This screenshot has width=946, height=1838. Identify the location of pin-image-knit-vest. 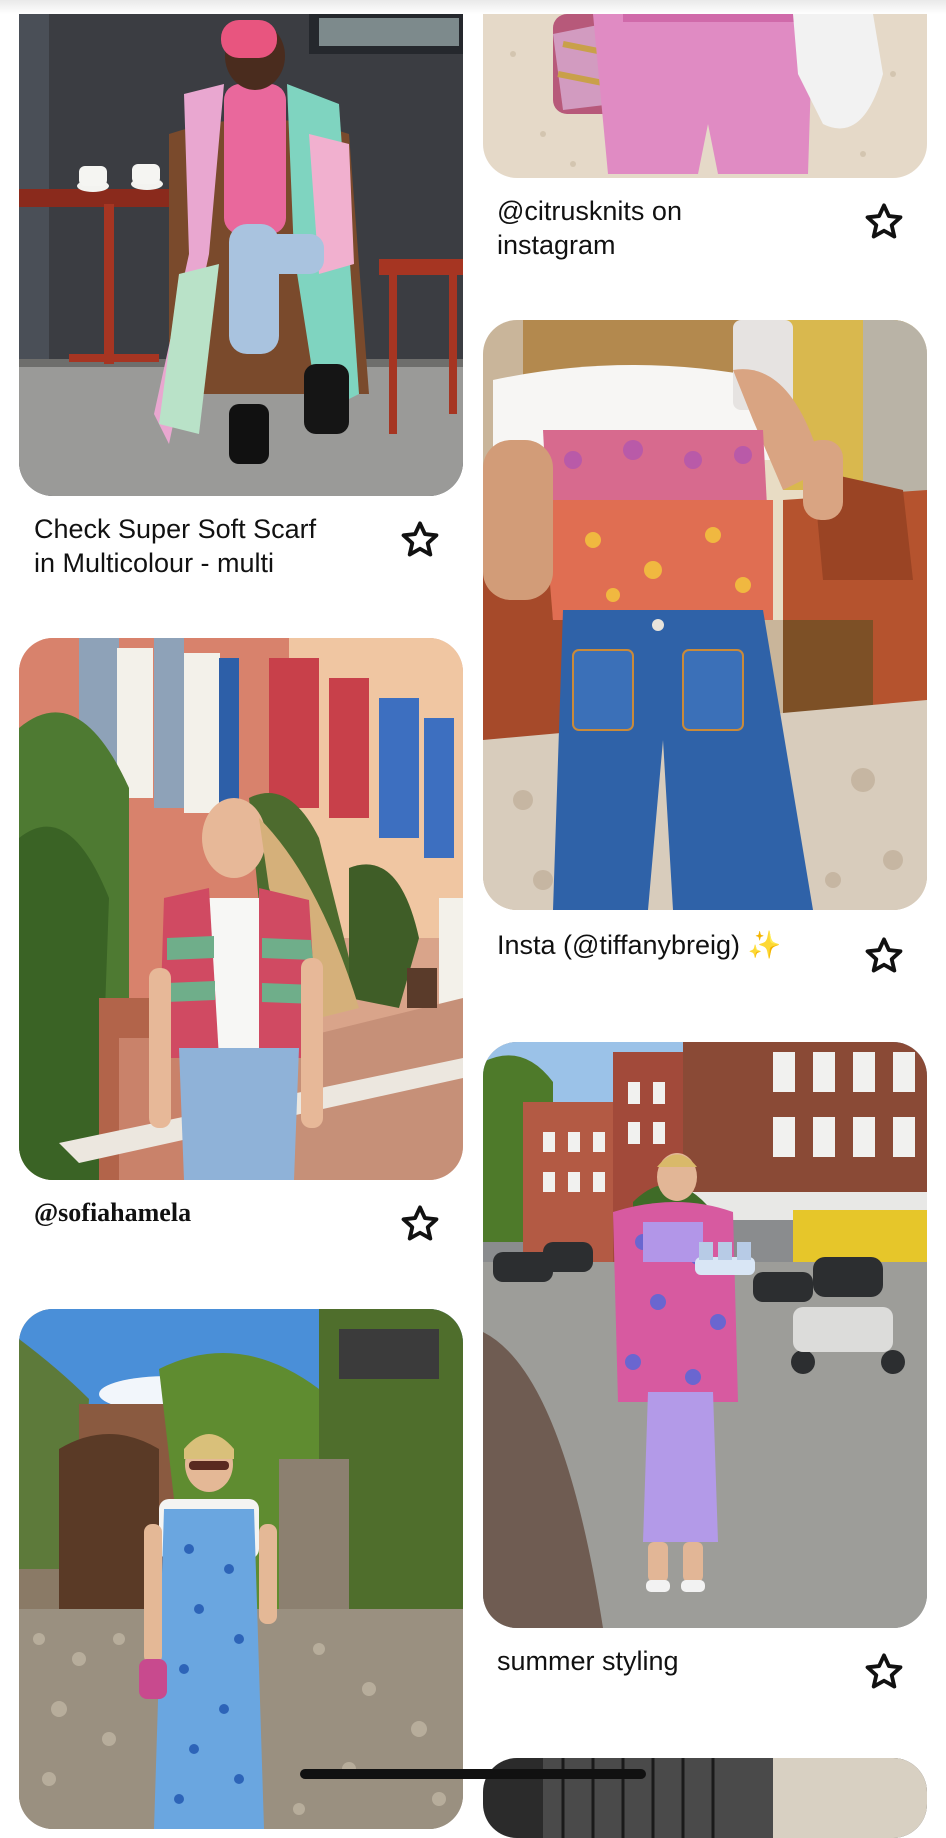
(241, 909).